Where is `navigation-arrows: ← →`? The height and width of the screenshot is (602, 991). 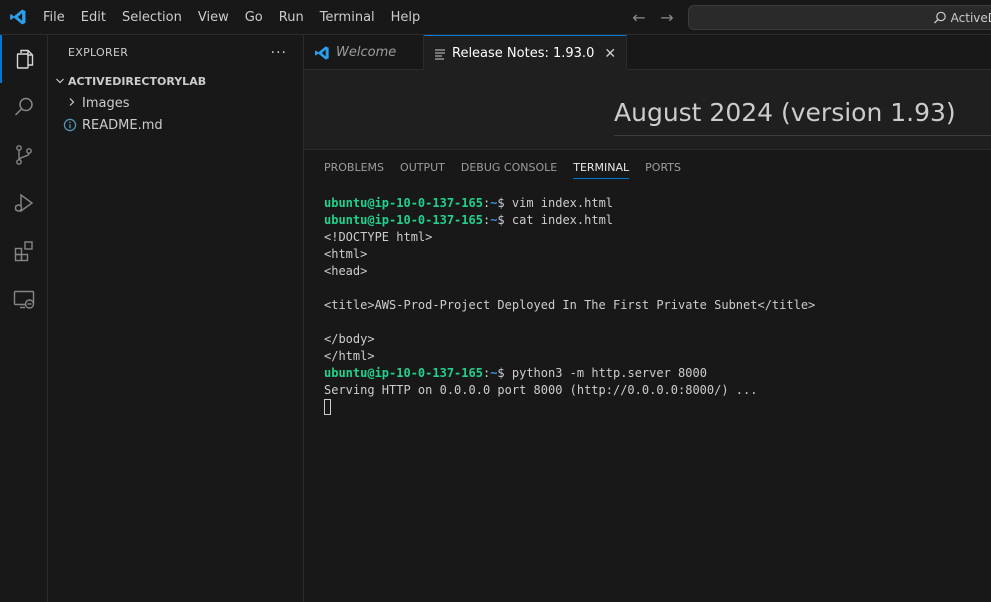 navigation-arrows: ← → is located at coordinates (653, 17).